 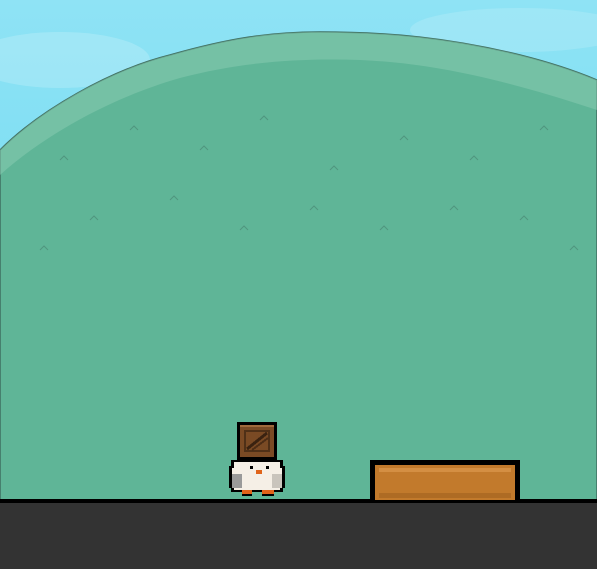 I want to click on platform-shadow, so click(x=445, y=495).